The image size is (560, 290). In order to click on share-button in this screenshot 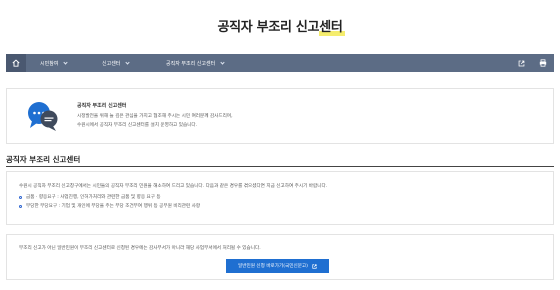, I will do `click(521, 63)`.